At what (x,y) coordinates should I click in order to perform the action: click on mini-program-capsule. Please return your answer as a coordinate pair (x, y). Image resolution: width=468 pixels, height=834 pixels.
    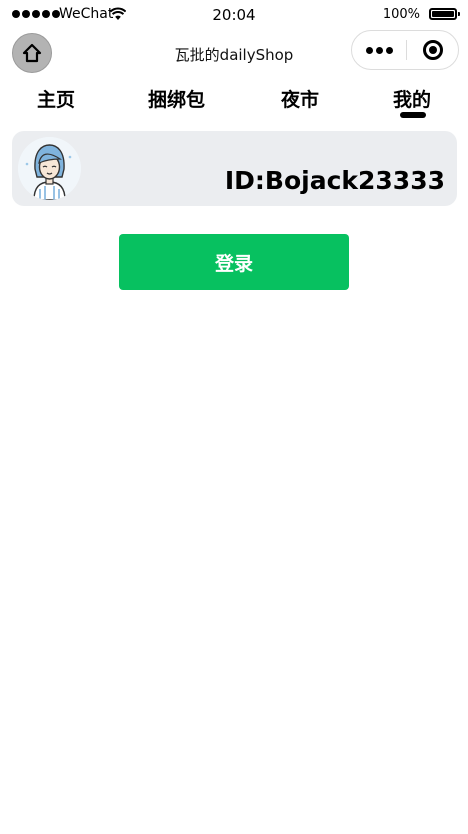
    Looking at the image, I should click on (405, 50).